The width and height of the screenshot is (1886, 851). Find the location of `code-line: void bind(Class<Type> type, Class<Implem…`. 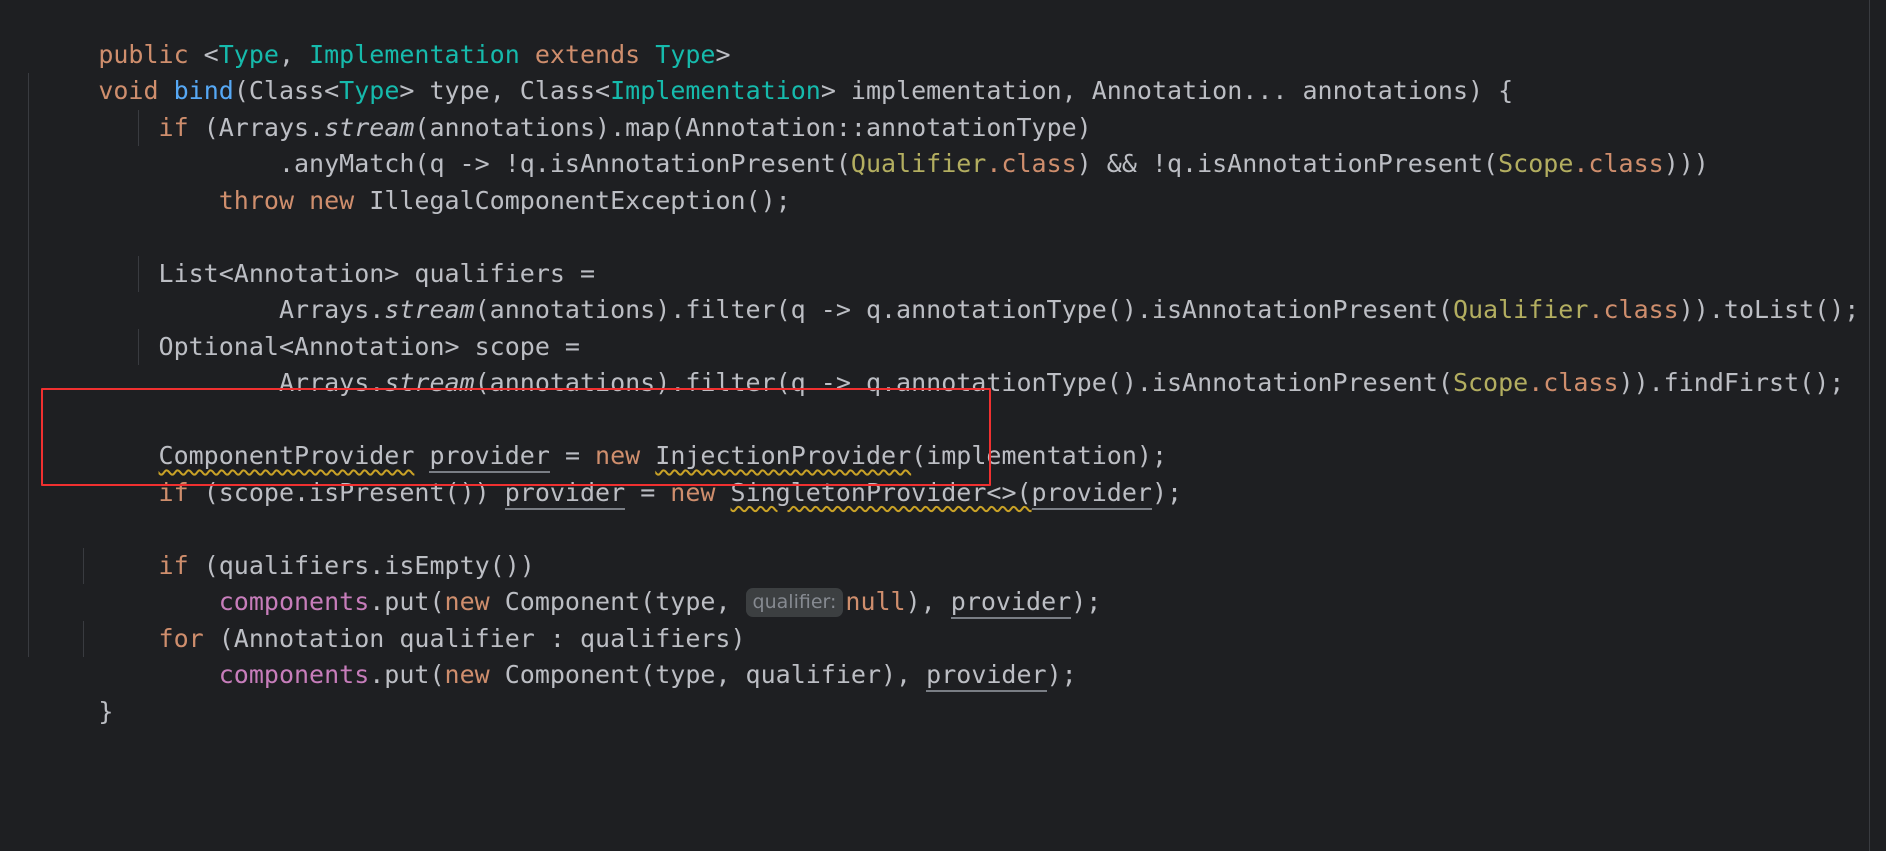

code-line: void bind(Class<Type> type, Class<Implem… is located at coordinates (943, 71).